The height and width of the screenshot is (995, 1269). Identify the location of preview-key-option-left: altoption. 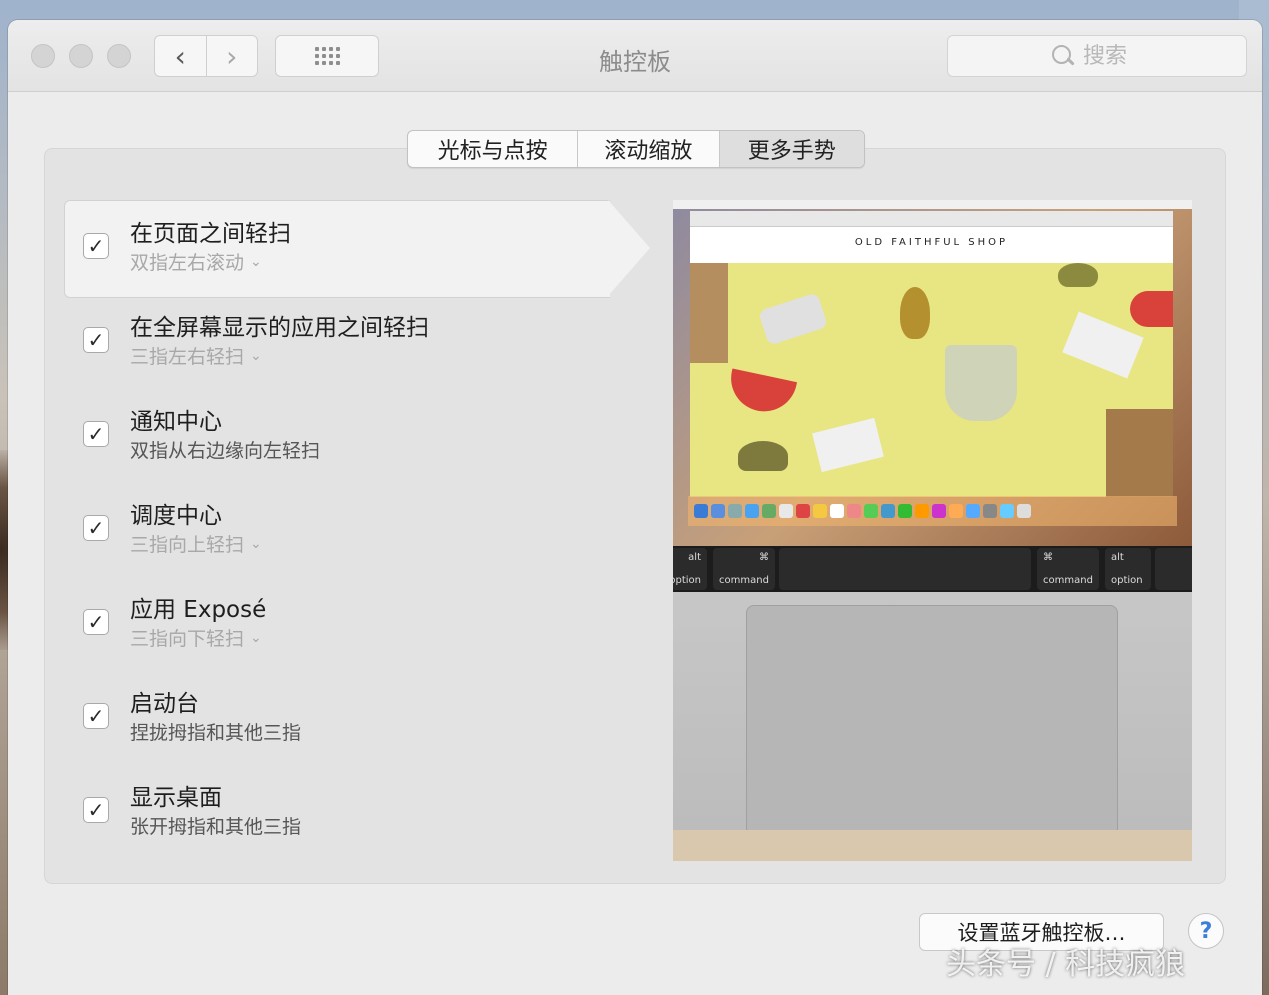
(690, 569).